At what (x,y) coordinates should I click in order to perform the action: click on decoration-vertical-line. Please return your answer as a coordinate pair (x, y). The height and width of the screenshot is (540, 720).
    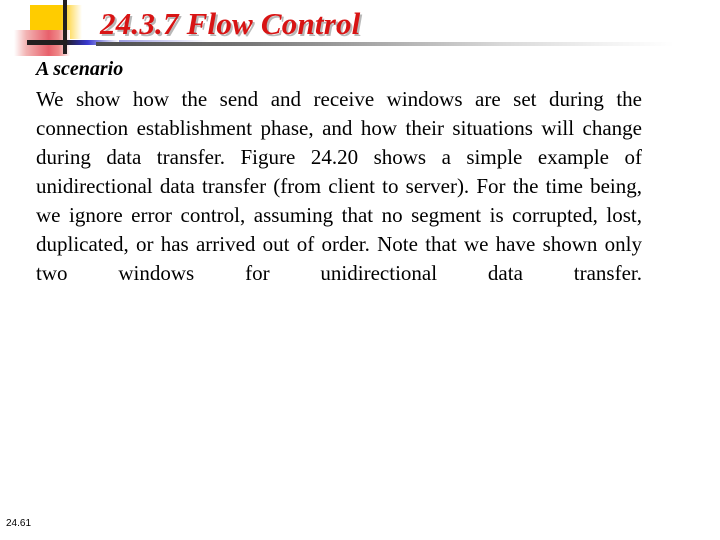
    Looking at the image, I should click on (65, 27).